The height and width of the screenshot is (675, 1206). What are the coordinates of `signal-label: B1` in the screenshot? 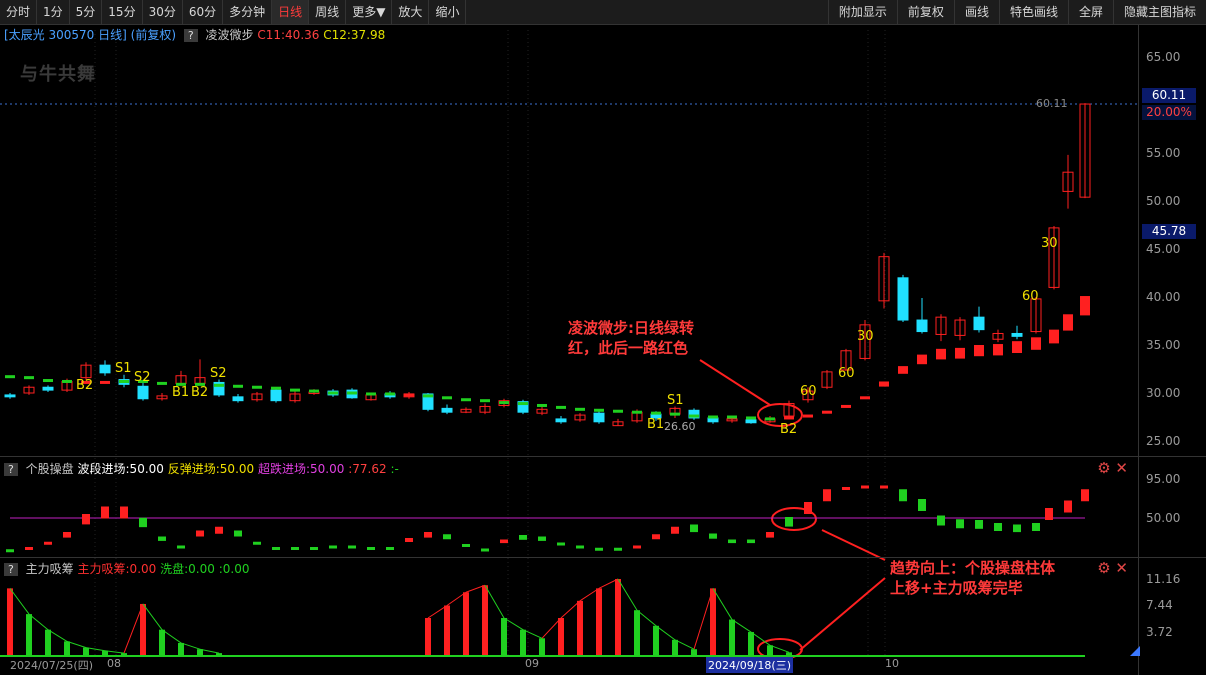 It's located at (181, 392).